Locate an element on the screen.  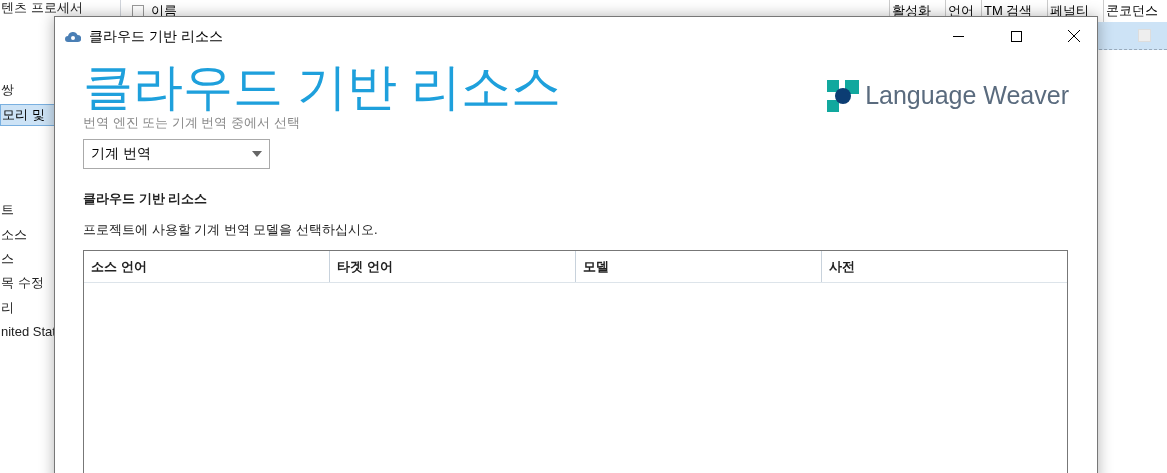
table-column-header: 사전 is located at coordinates (944, 266).